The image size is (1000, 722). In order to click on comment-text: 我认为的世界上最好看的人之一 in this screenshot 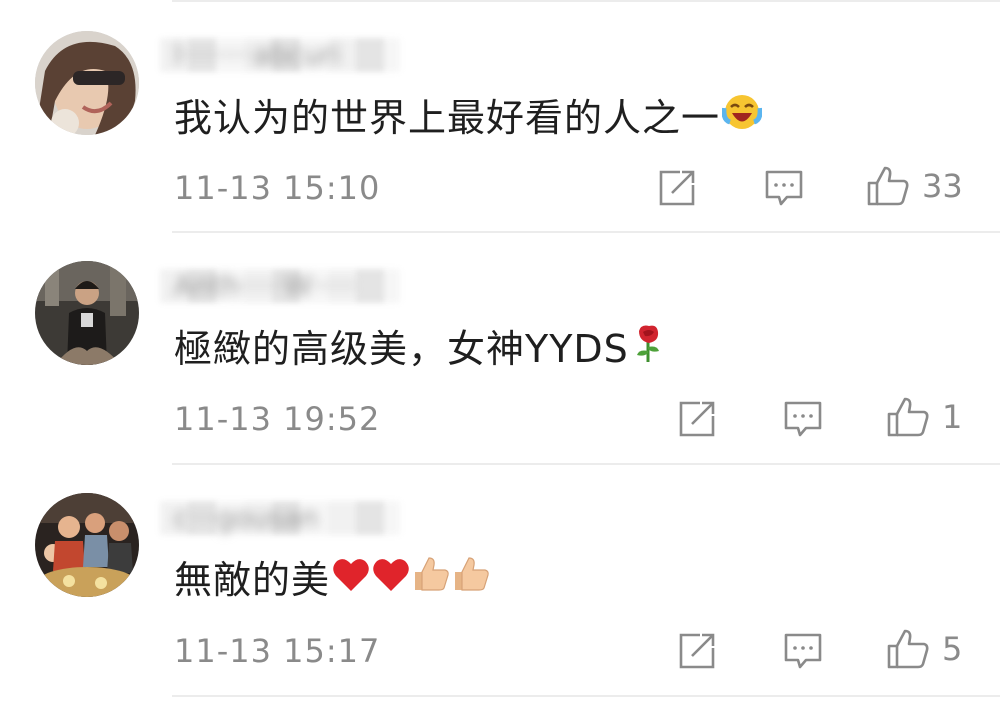, I will do `click(447, 117)`.